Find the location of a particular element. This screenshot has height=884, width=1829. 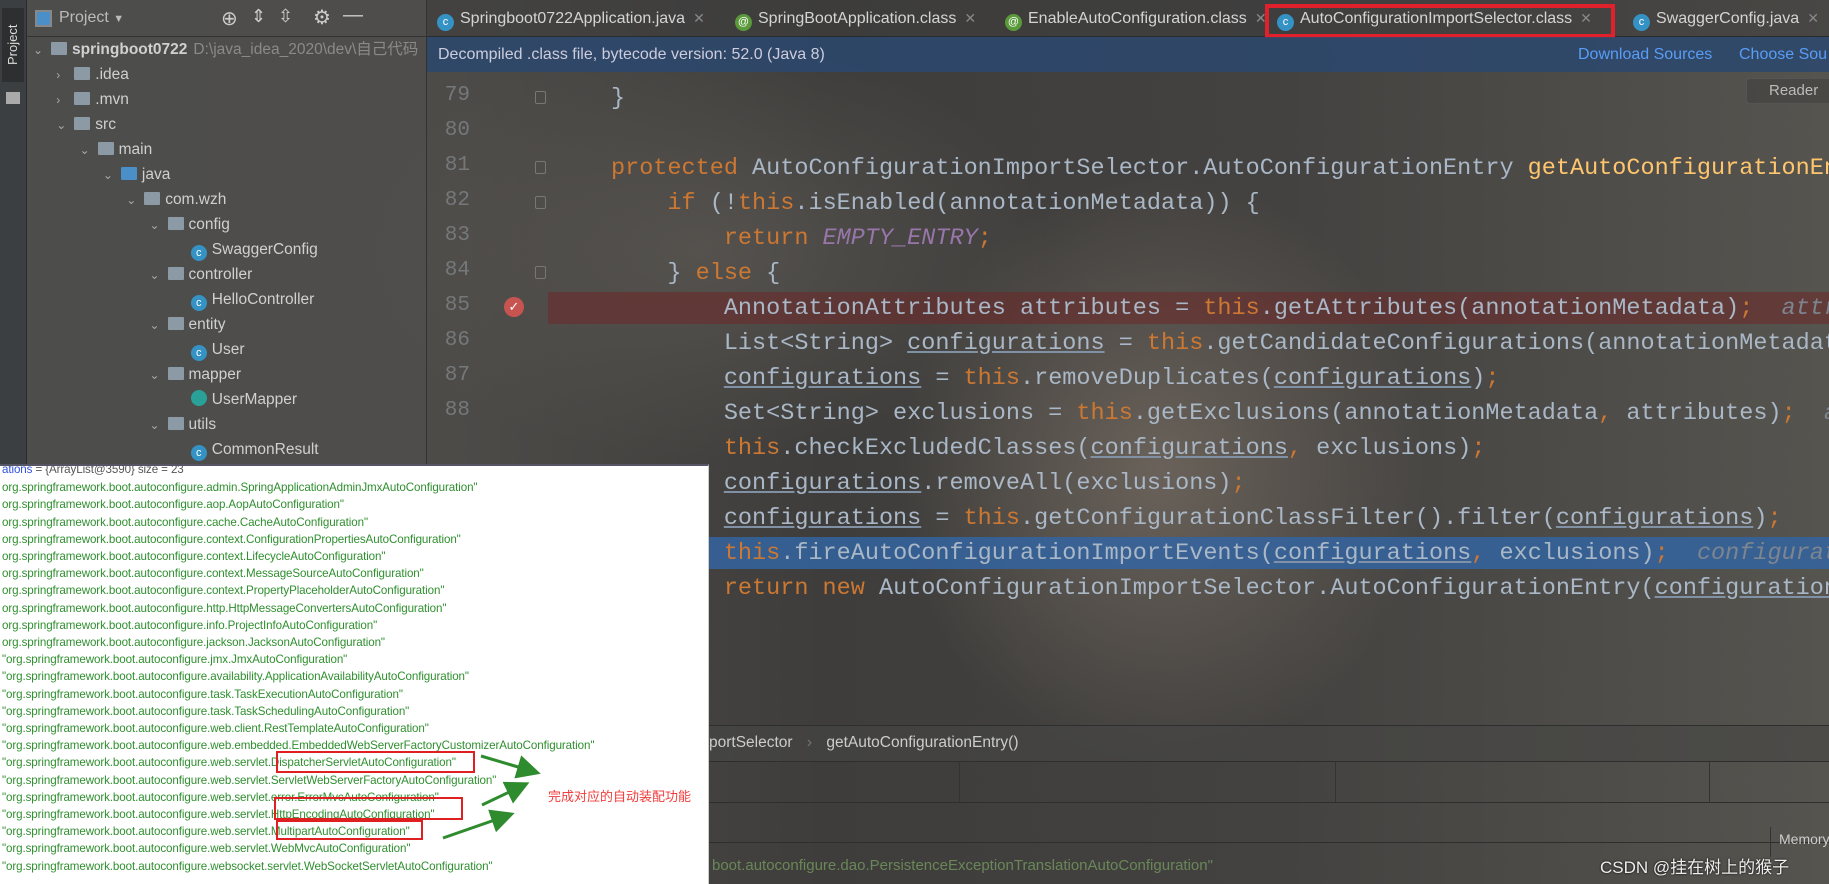

breadcrumb-item: portSelector is located at coordinates (751, 742).